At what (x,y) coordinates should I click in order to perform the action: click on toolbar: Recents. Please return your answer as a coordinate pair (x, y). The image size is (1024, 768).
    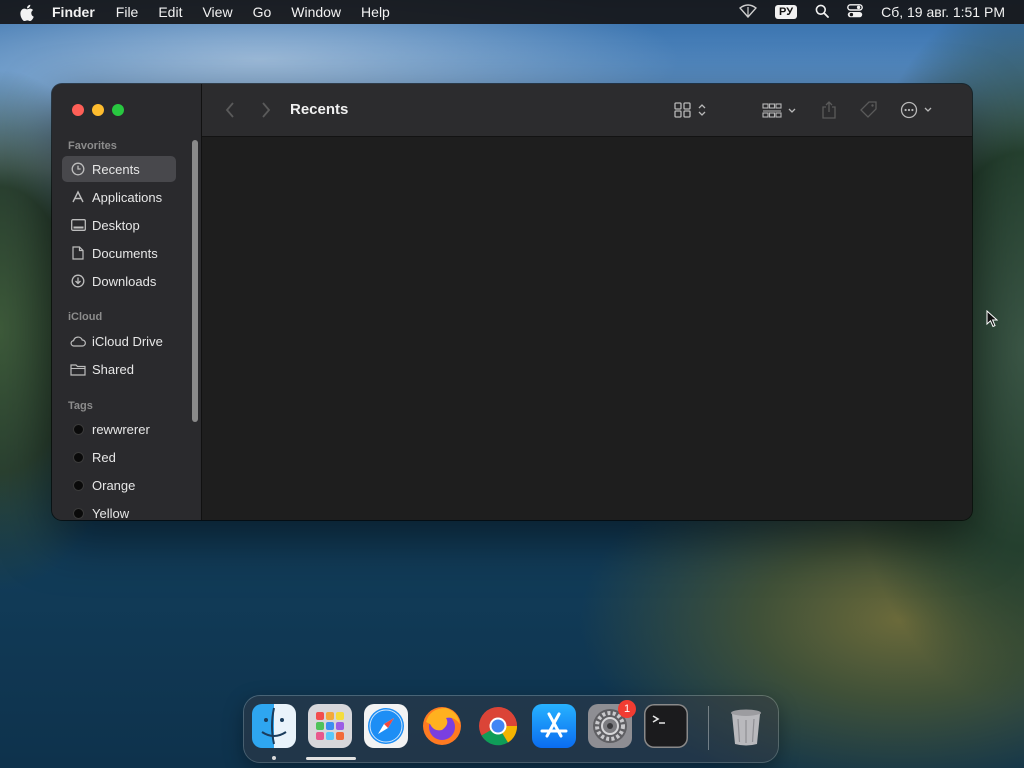
    Looking at the image, I should click on (587, 110).